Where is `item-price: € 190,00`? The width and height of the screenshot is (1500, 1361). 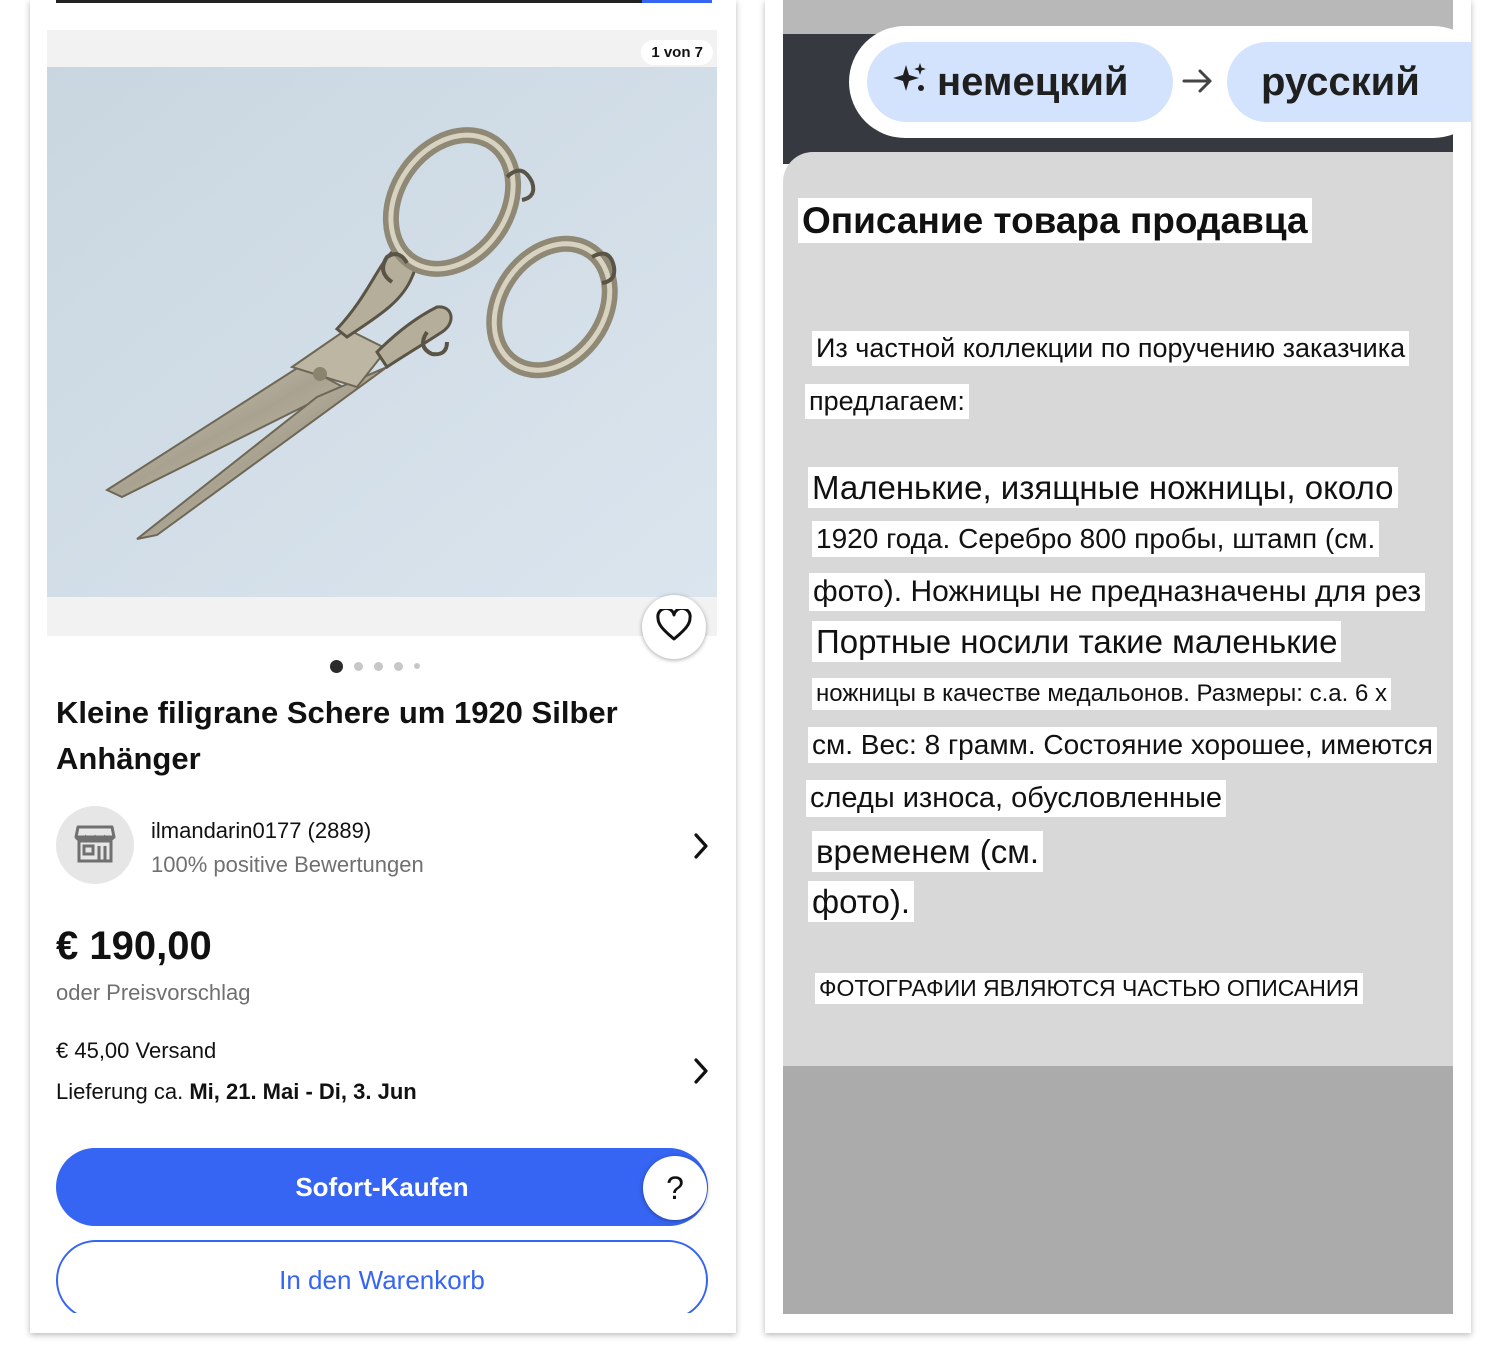 item-price: € 190,00 is located at coordinates (134, 946).